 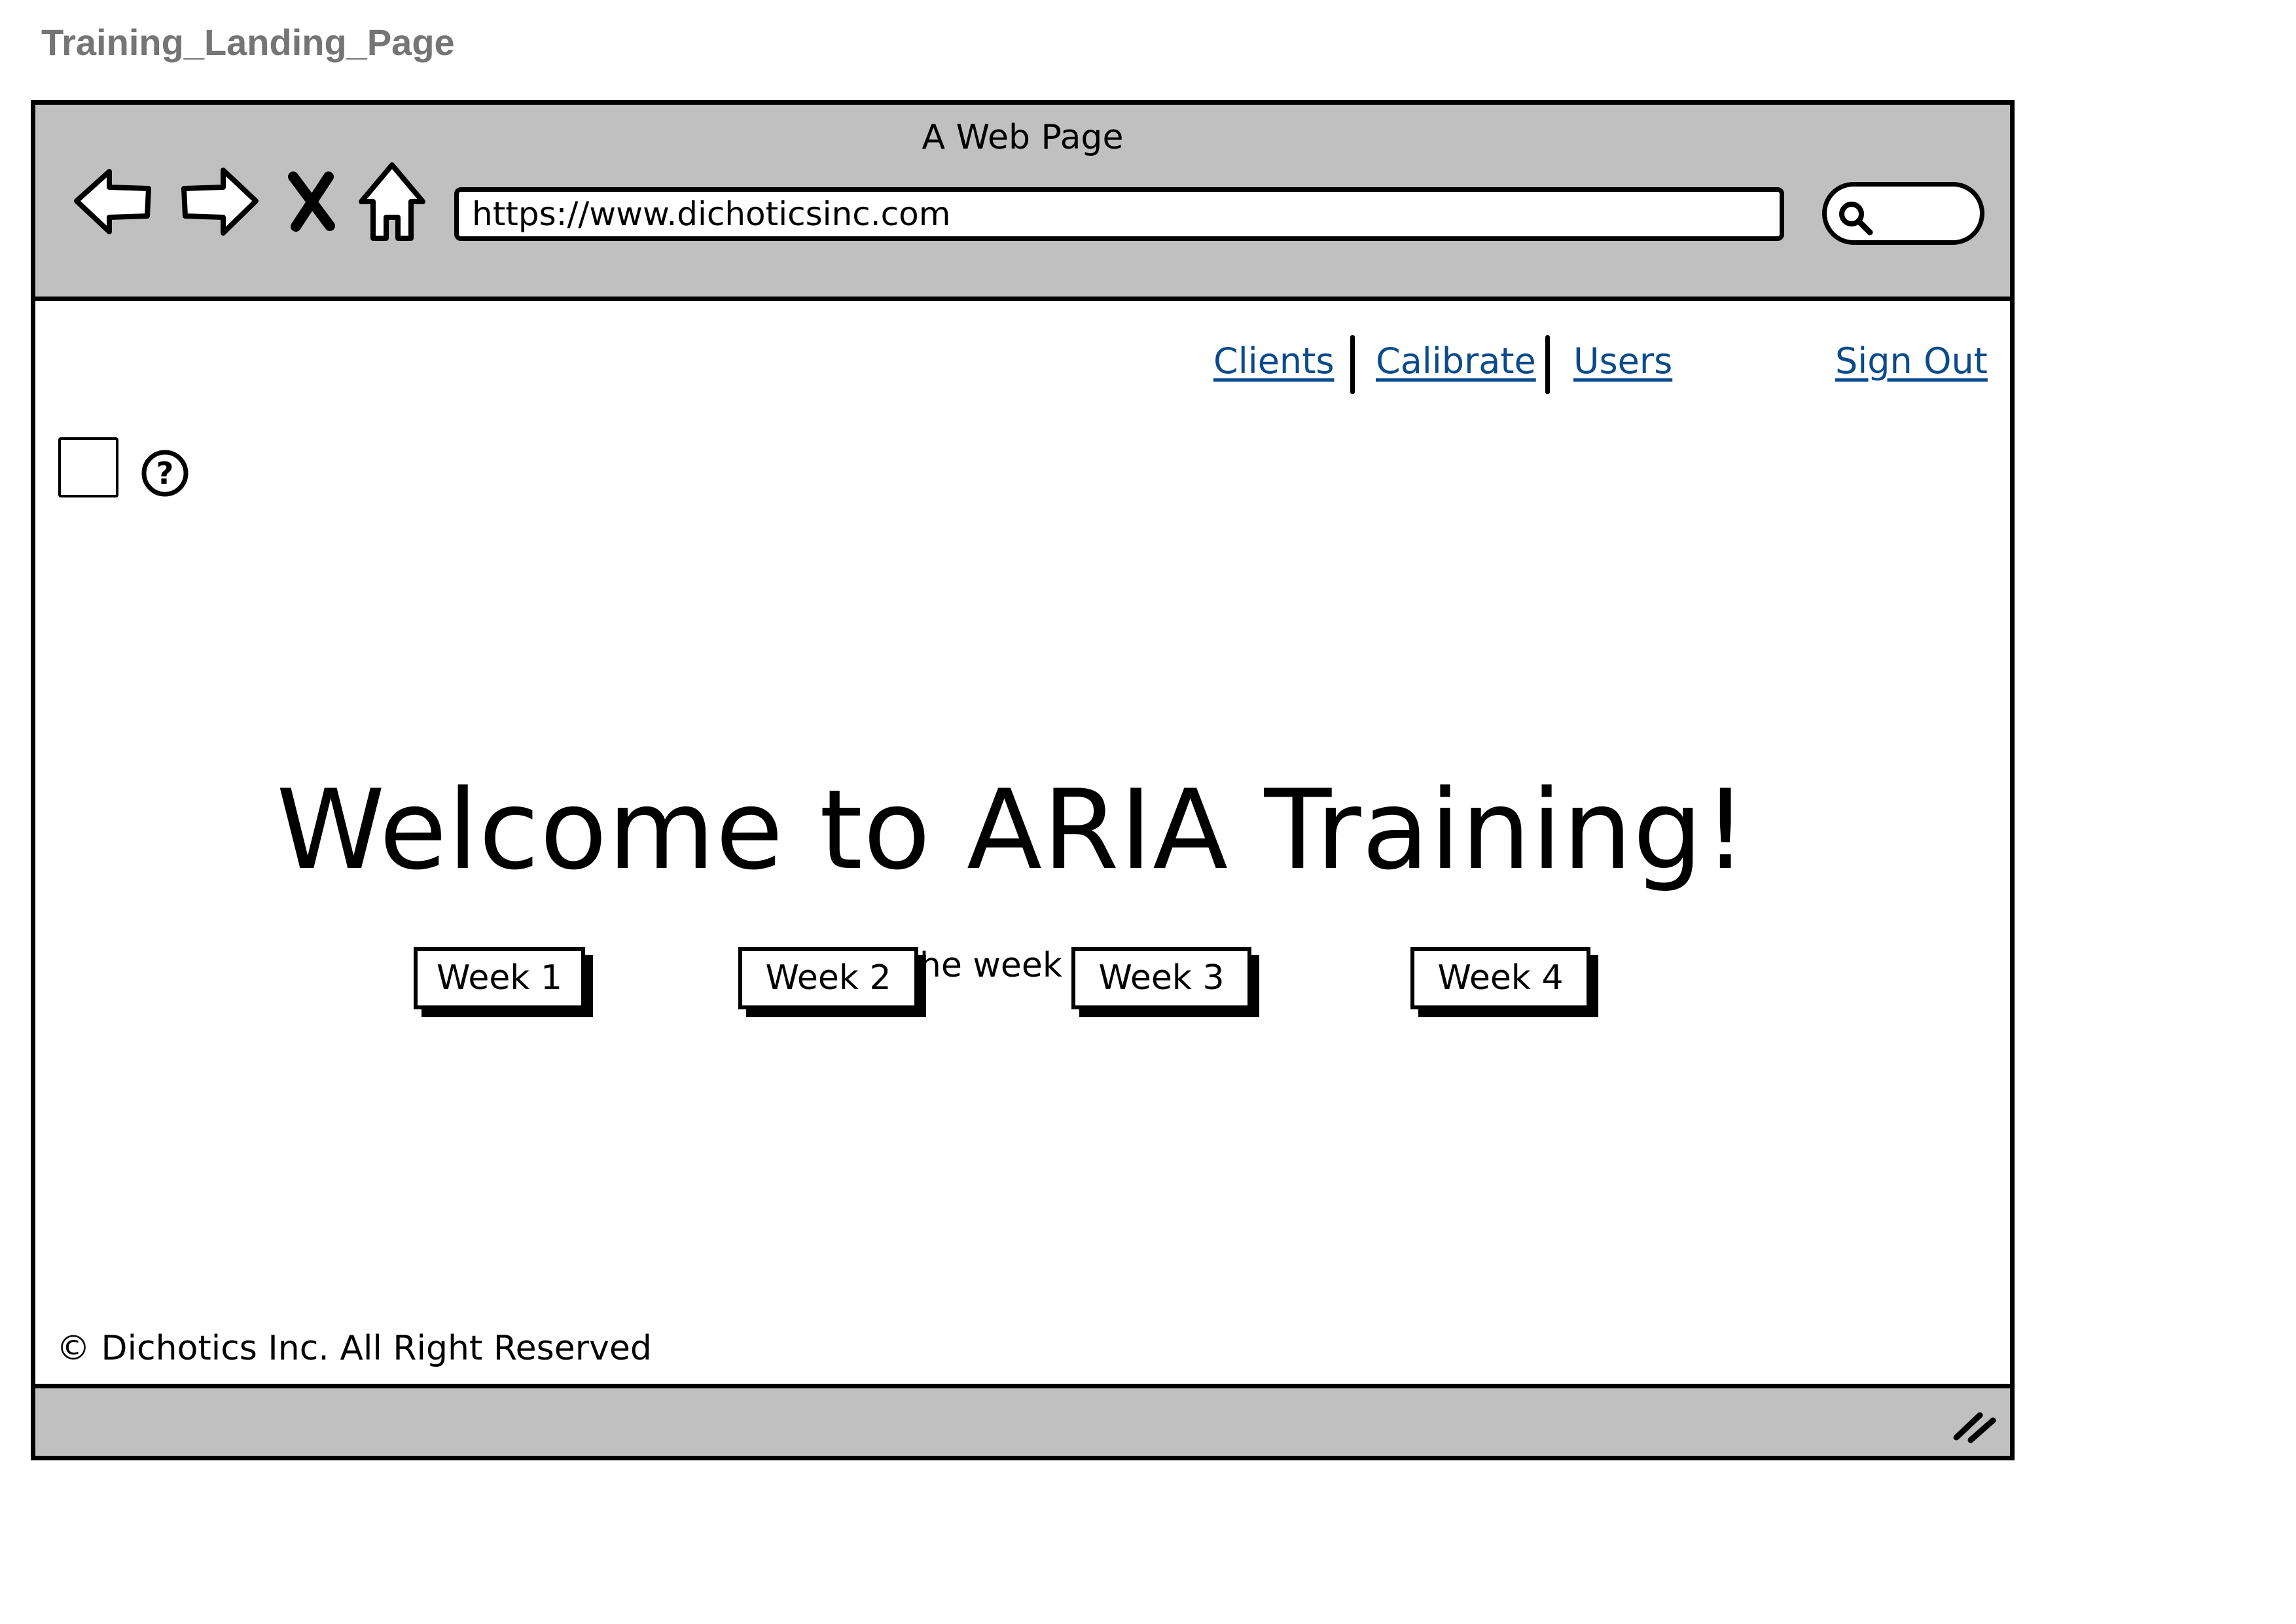 I want to click on week-2-button: Week 2, so click(x=828, y=978).